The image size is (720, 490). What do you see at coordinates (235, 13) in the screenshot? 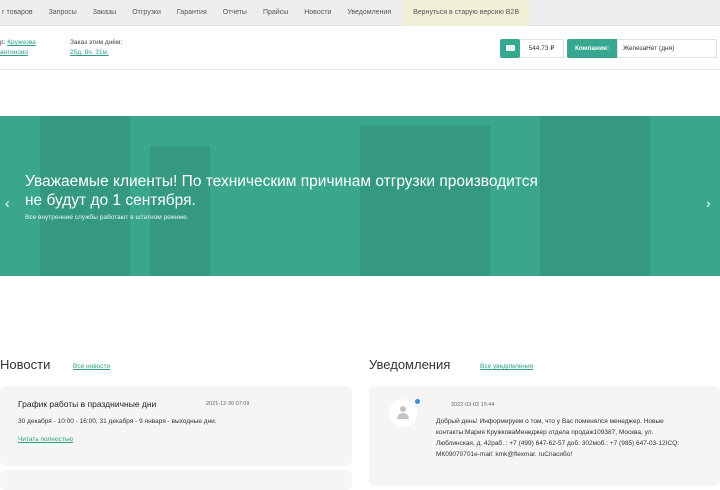
I see `nav-reports: Отчеты` at bounding box center [235, 13].